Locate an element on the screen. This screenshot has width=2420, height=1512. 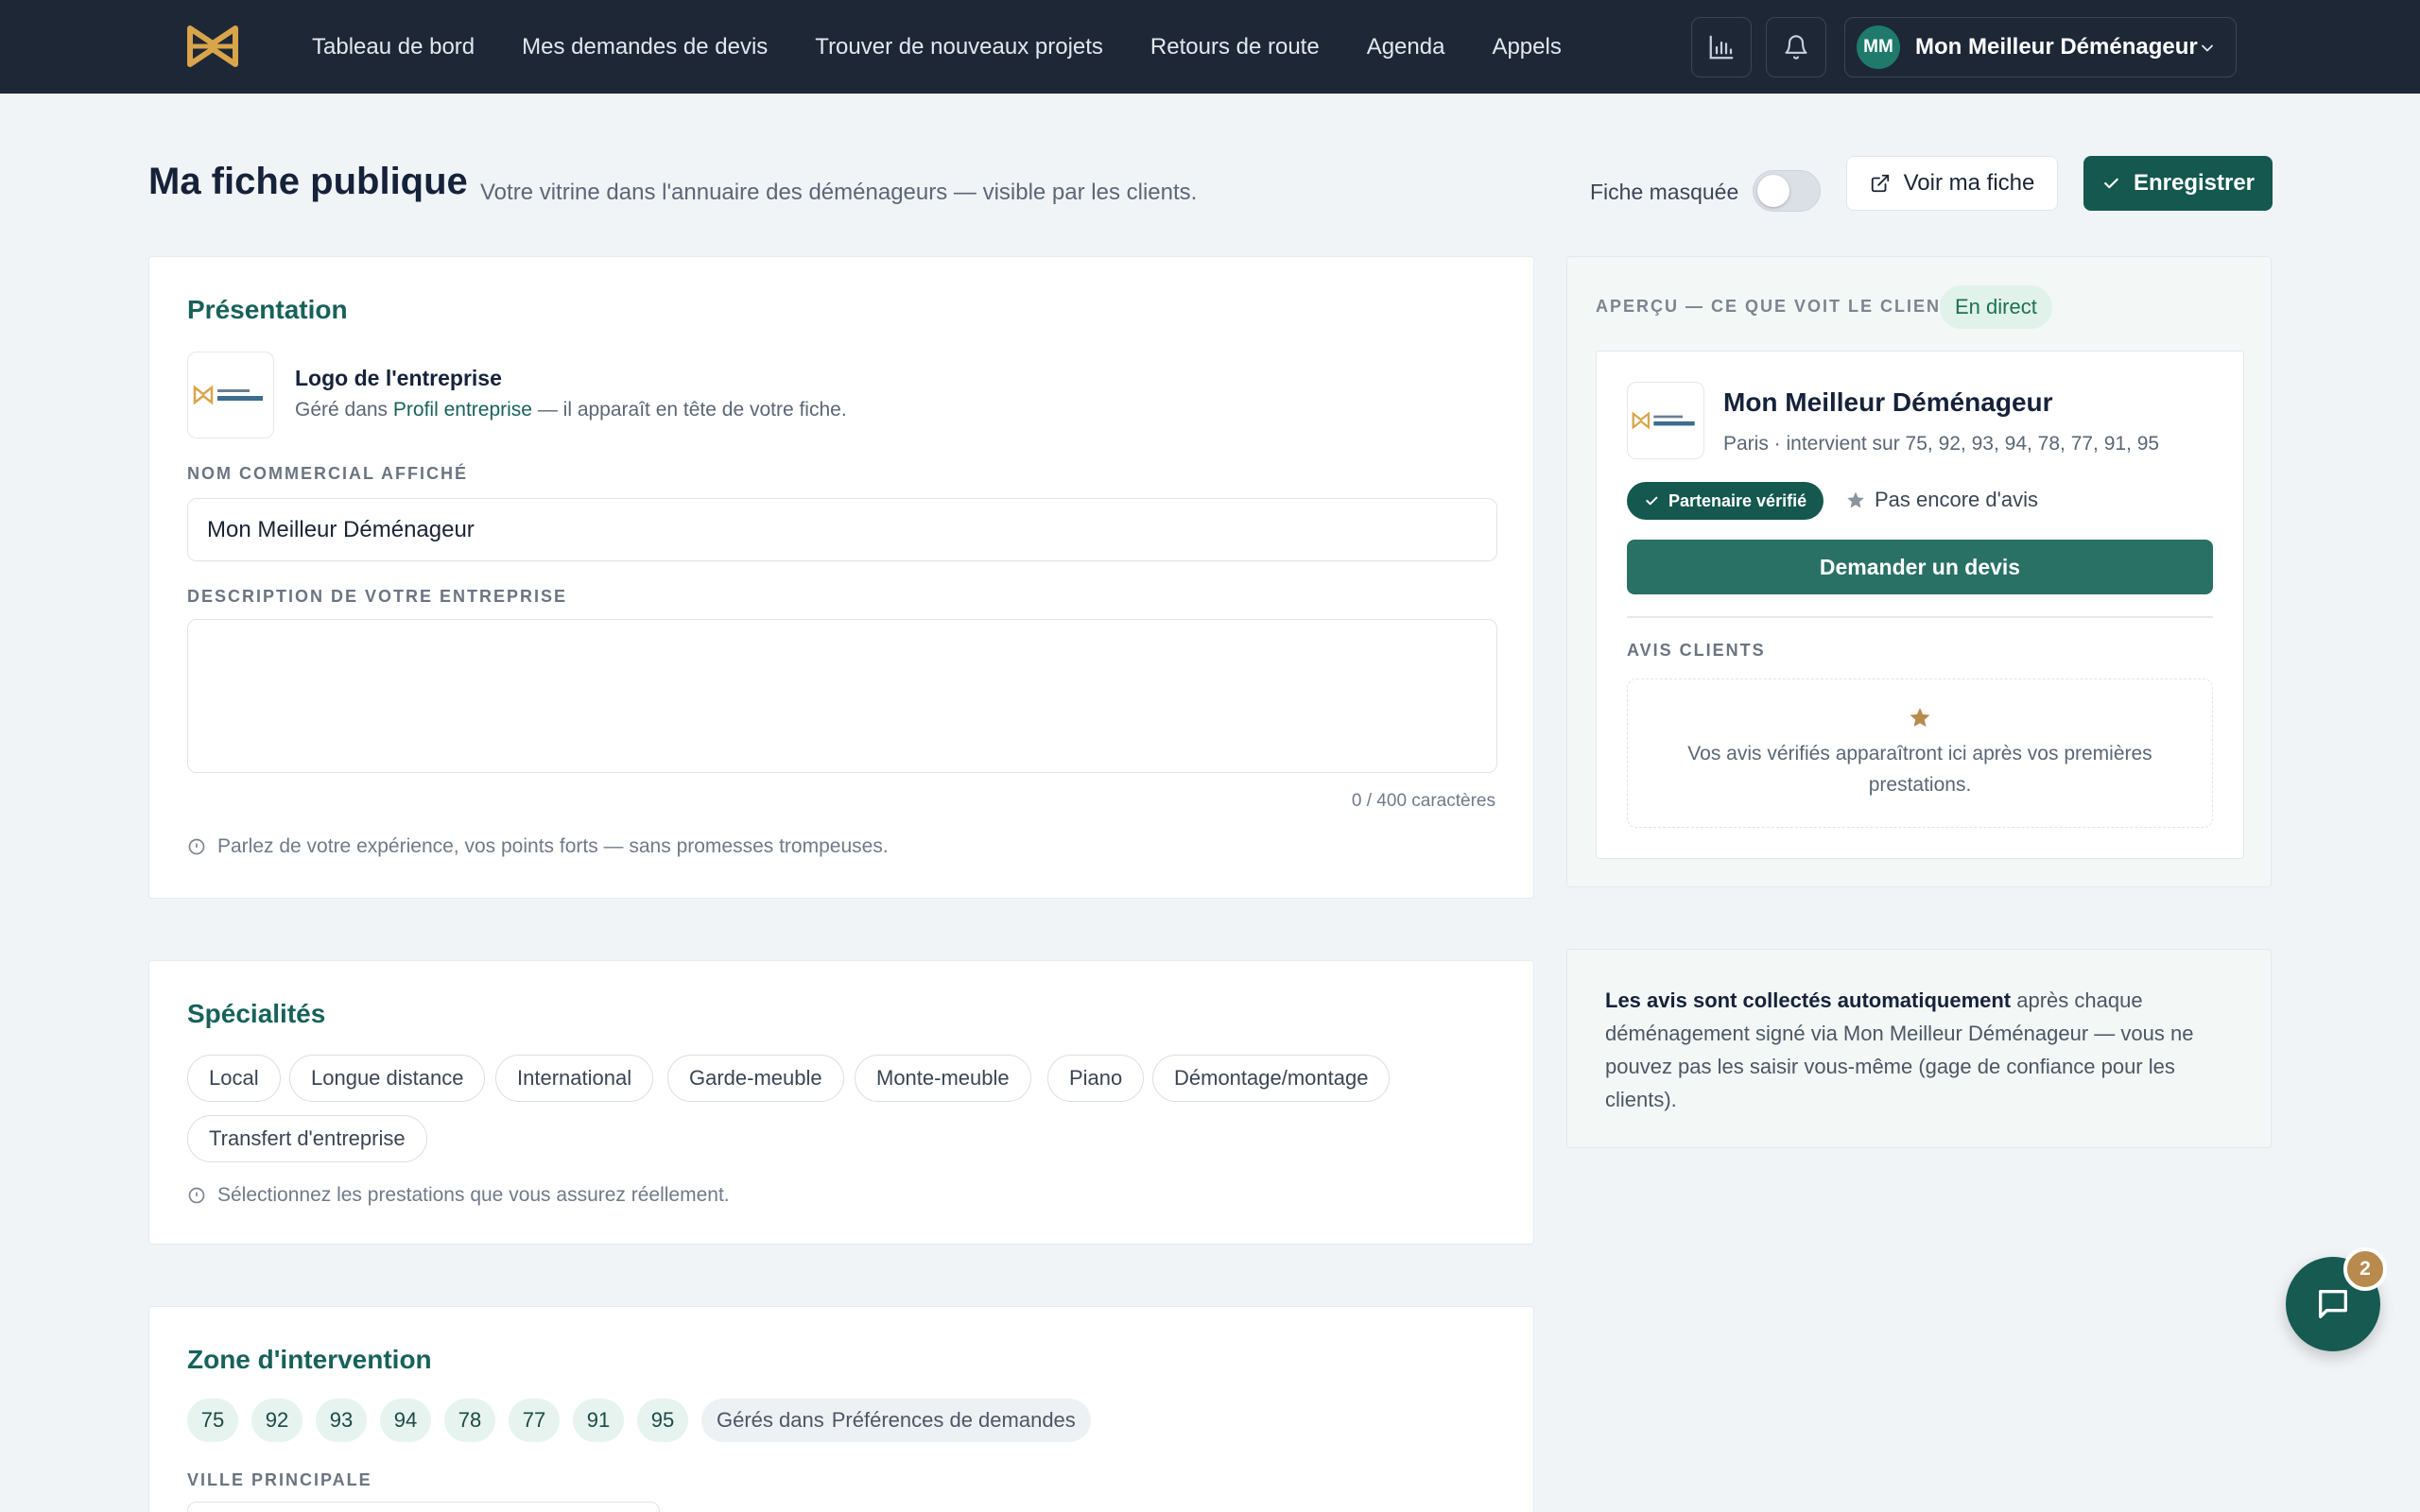
live-badge: En direct is located at coordinates (1996, 307).